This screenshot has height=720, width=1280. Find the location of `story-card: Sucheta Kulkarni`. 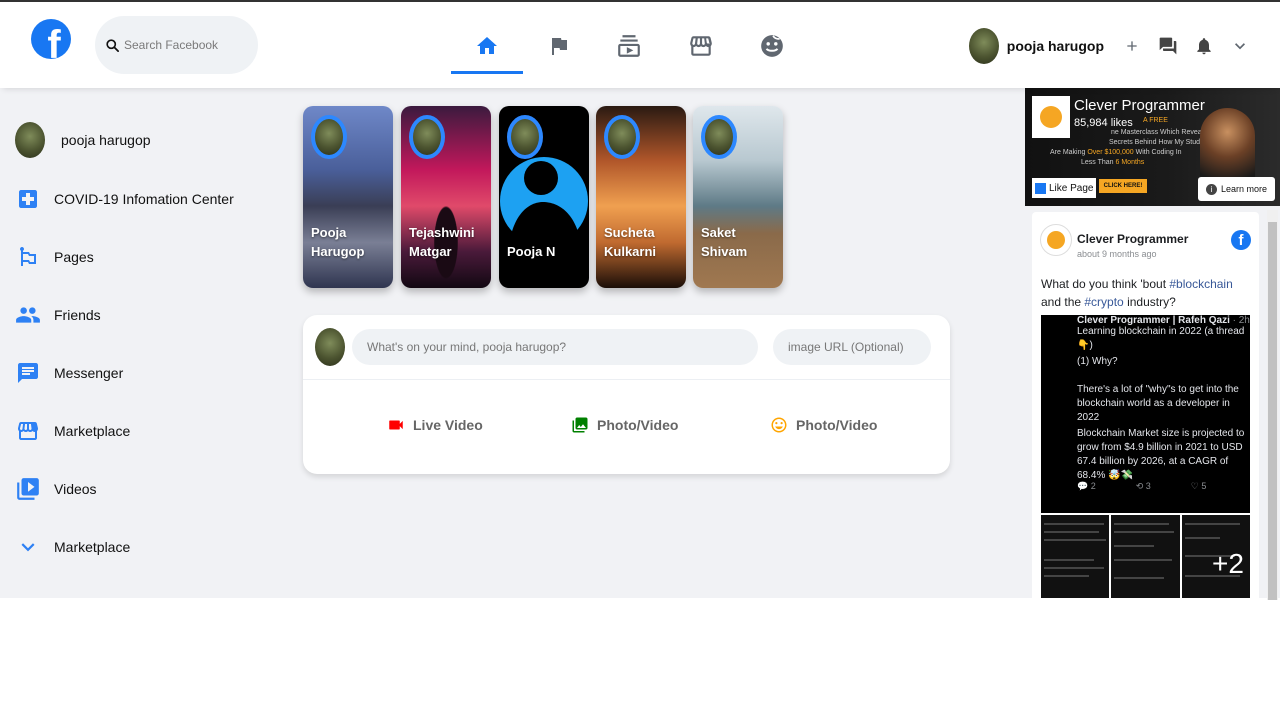

story-card: Sucheta Kulkarni is located at coordinates (641, 197).